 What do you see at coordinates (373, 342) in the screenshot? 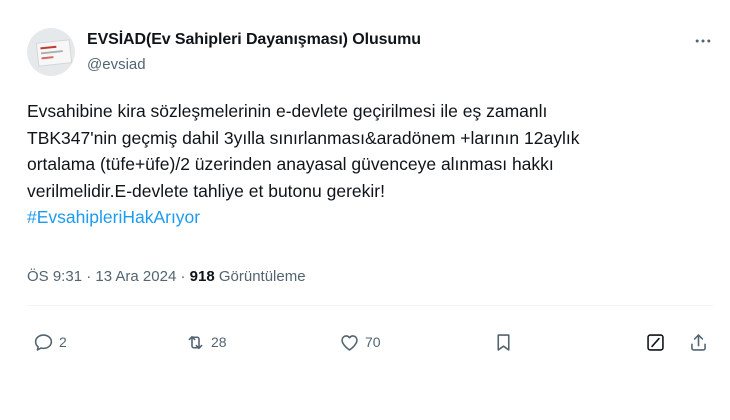
I see `like-count: 70` at bounding box center [373, 342].